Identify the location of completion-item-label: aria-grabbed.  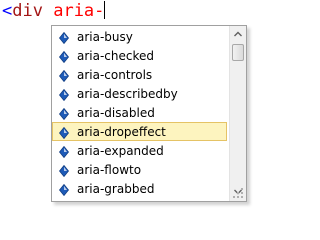
(116, 189).